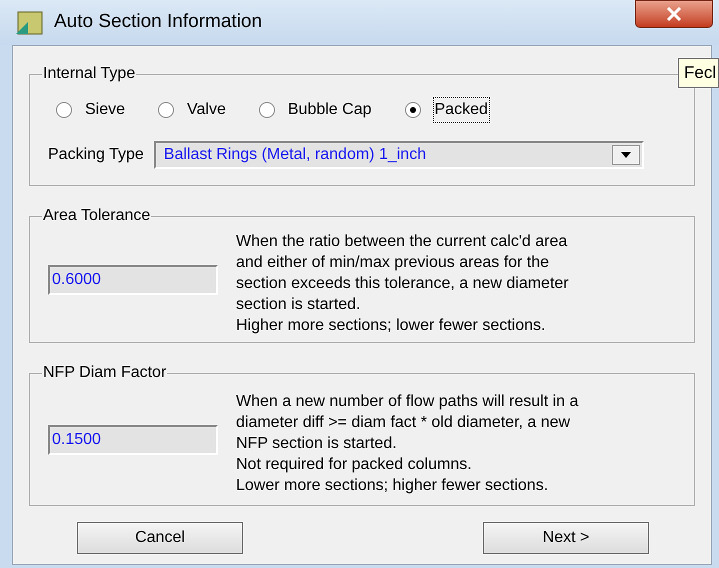  Describe the element at coordinates (76, 280) in the screenshot. I see `field-value: 0.6000` at that location.